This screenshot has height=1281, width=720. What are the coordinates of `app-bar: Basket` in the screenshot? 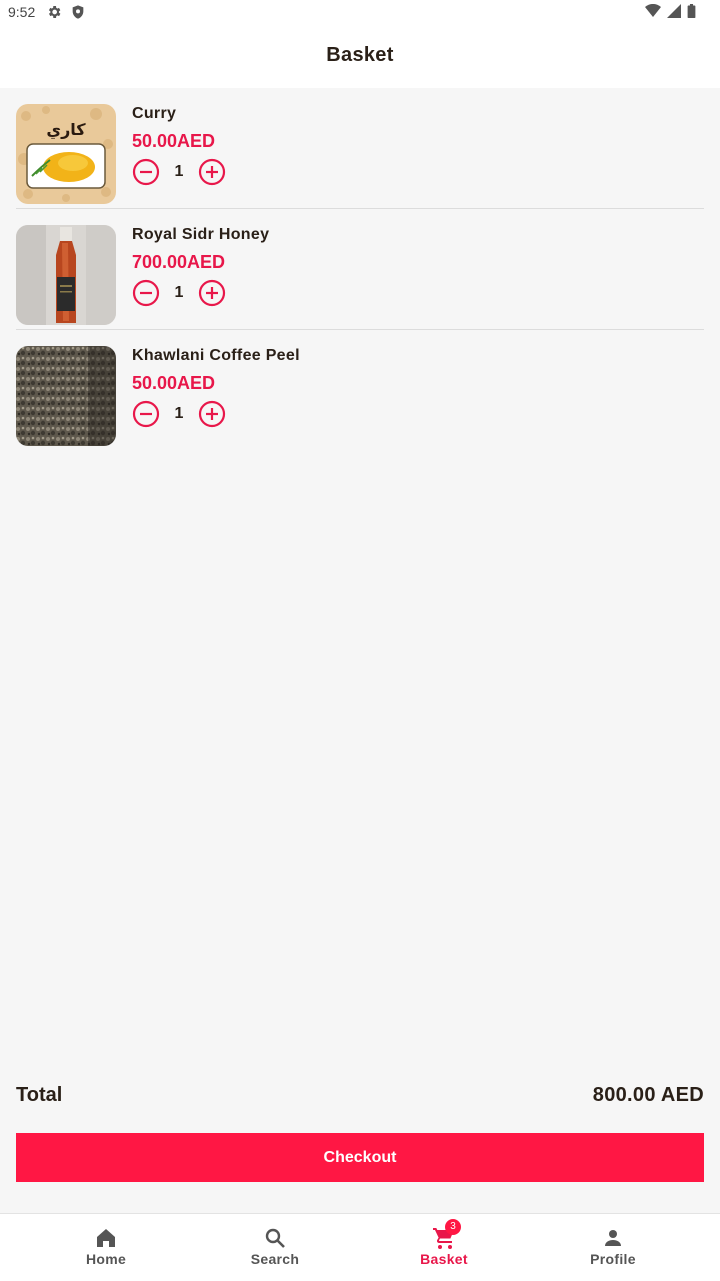 It's located at (360, 56).